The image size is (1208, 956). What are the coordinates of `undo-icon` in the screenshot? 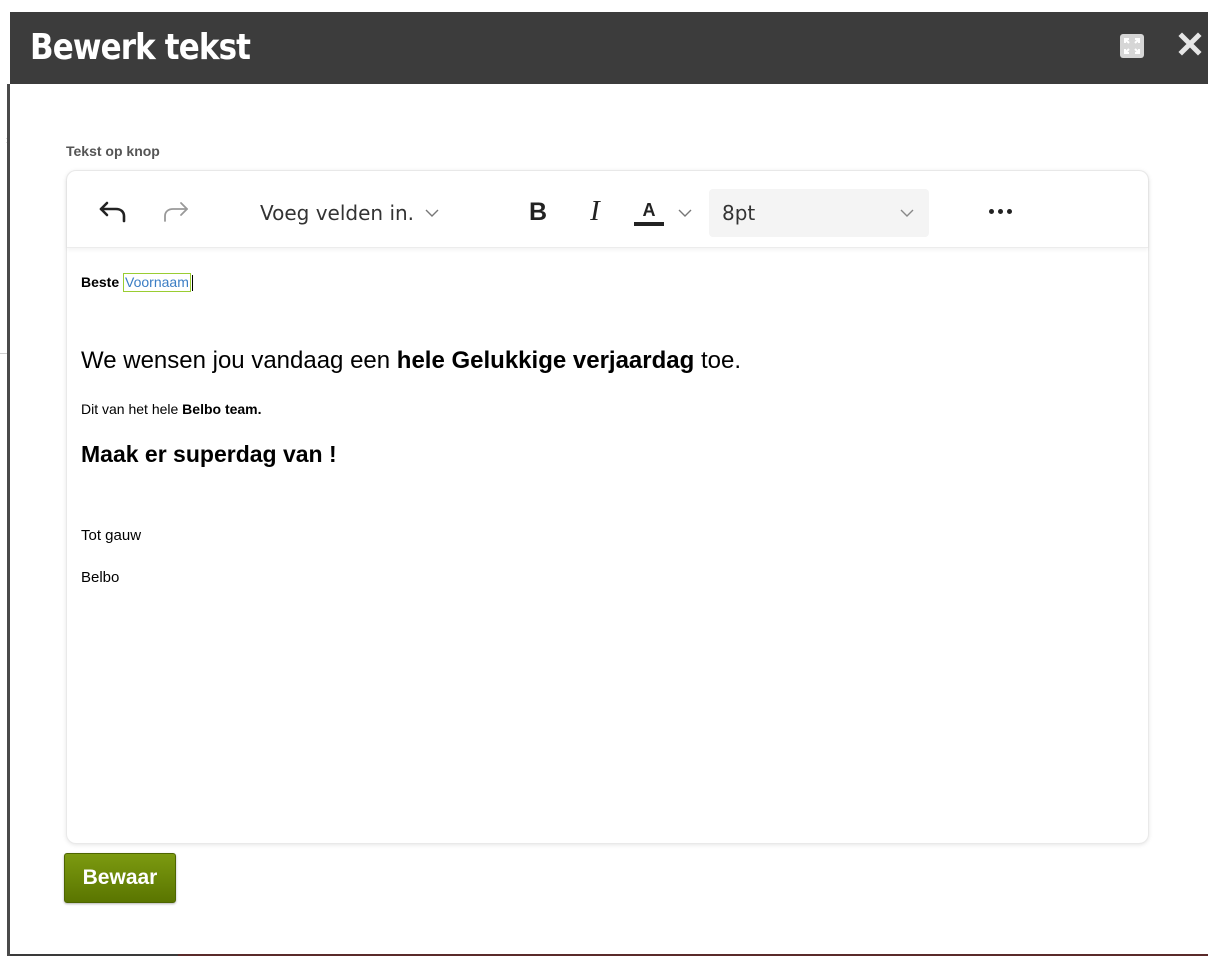 It's located at (112, 212).